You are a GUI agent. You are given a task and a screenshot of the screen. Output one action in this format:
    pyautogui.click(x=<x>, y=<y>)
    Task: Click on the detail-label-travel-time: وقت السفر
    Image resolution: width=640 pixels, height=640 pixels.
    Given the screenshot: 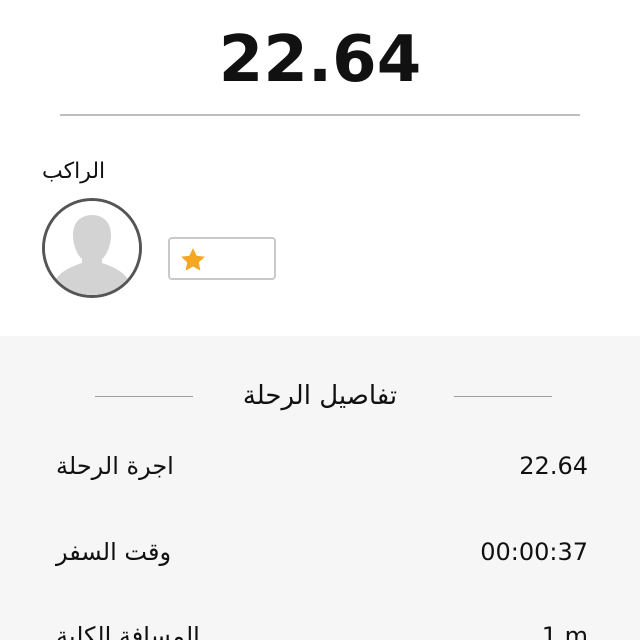 What is the action you would take?
    pyautogui.click(x=114, y=552)
    